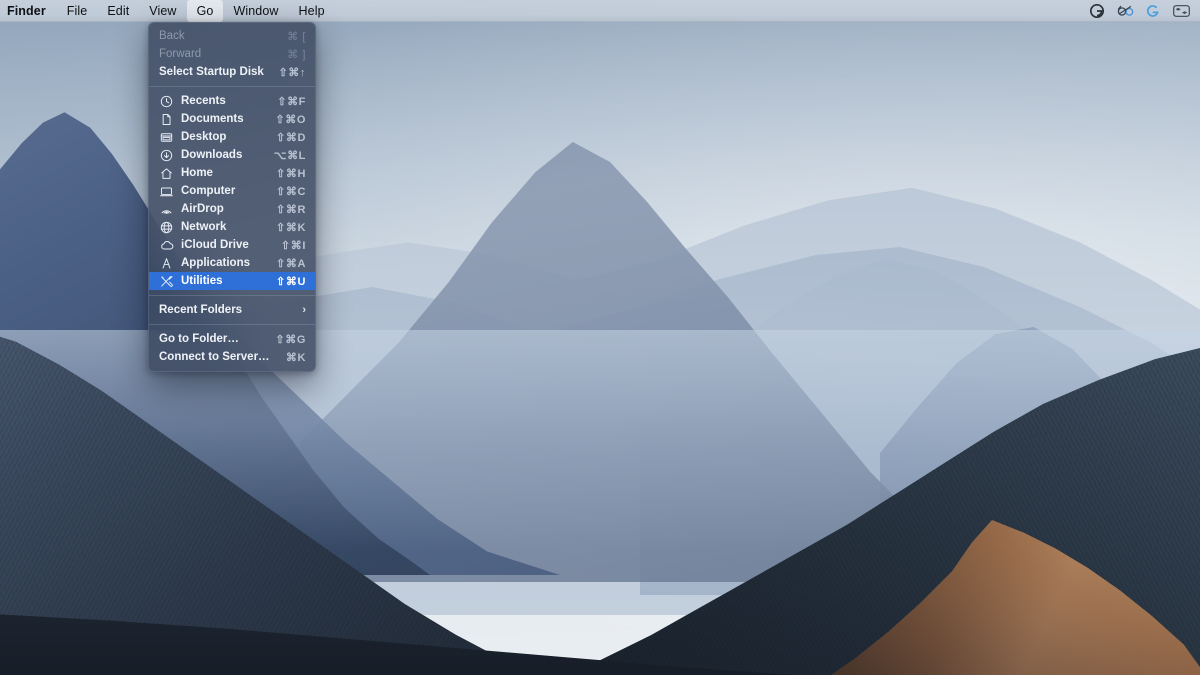  I want to click on menu-item-forward: Forward ⌘ ], so click(232, 54).